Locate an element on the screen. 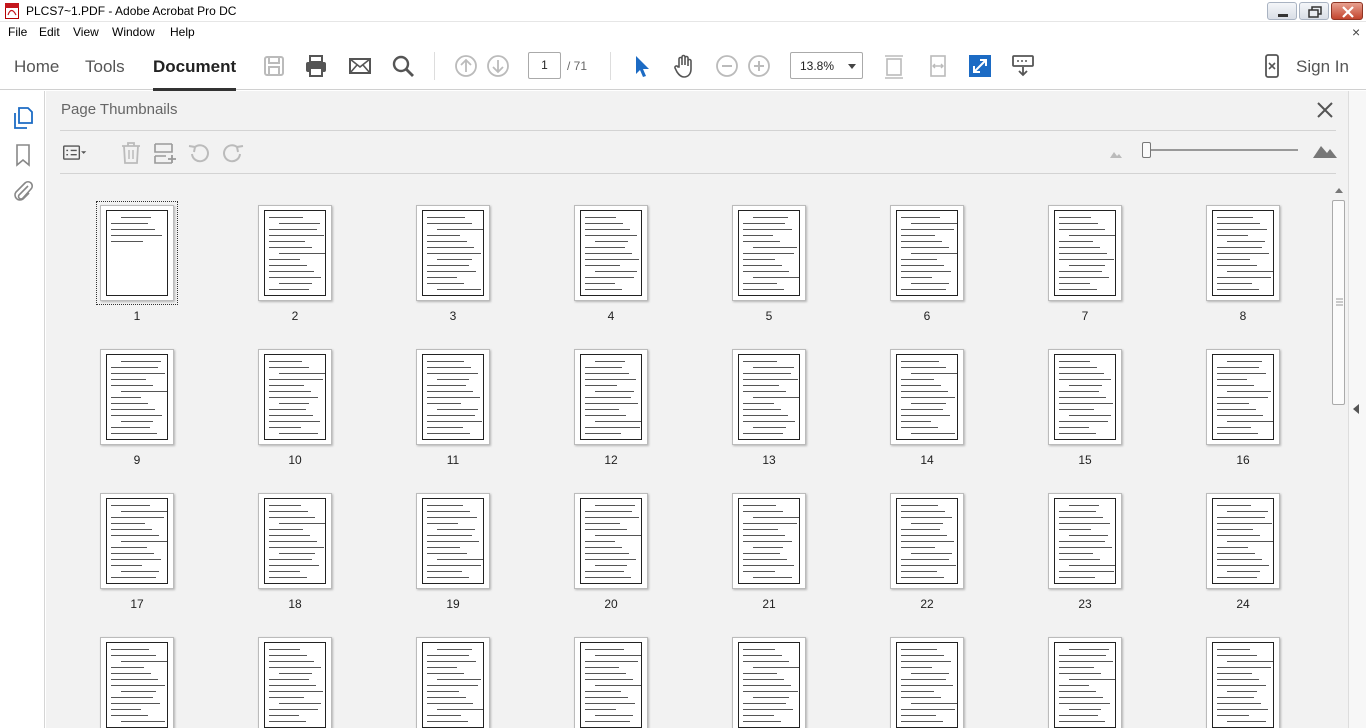 The height and width of the screenshot is (728, 1366). menu-view: View is located at coordinates (86, 32).